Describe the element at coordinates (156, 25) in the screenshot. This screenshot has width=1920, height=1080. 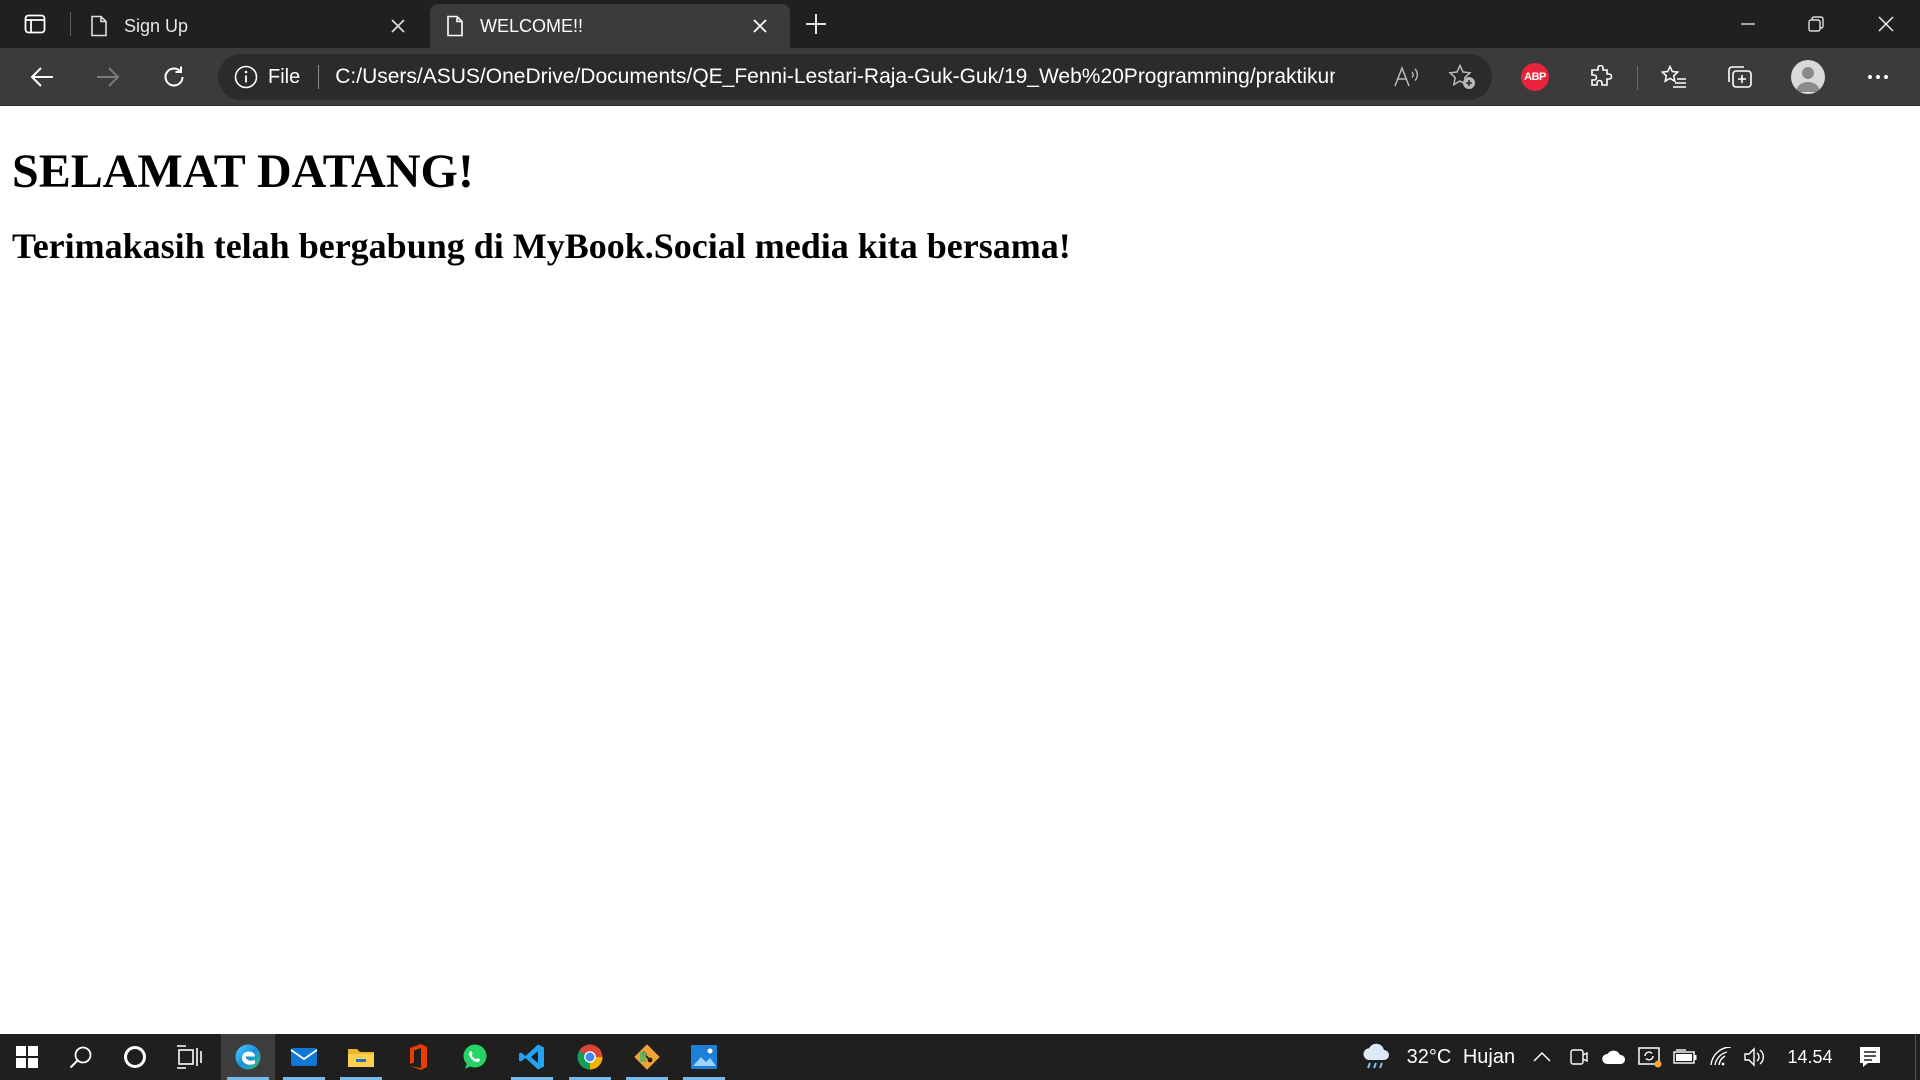
I see `tab-title: Sign Up` at that location.